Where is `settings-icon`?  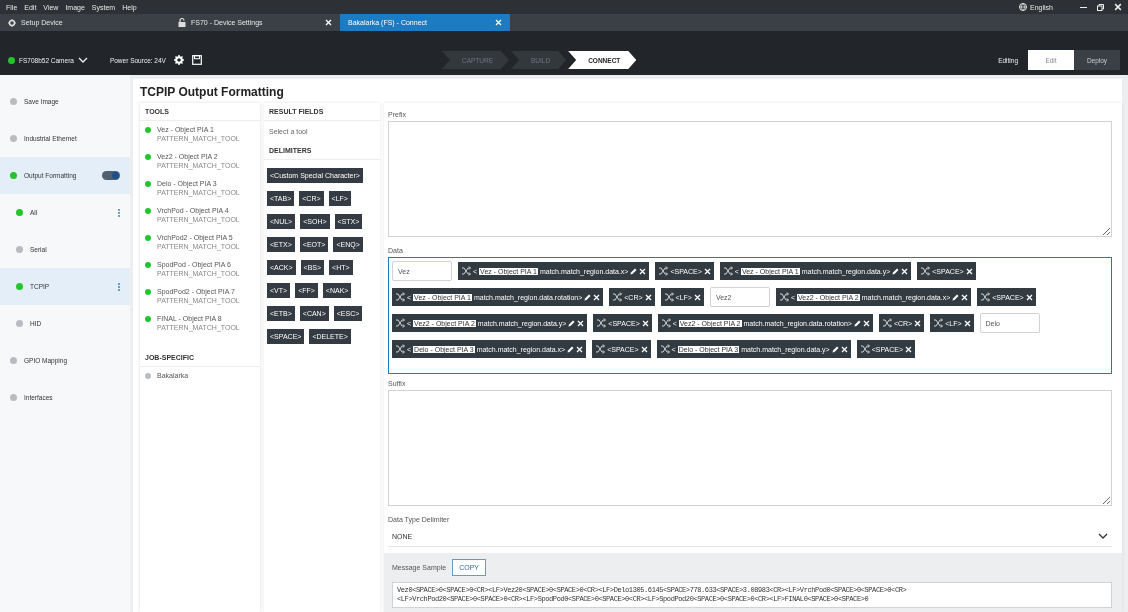 settings-icon is located at coordinates (178, 60).